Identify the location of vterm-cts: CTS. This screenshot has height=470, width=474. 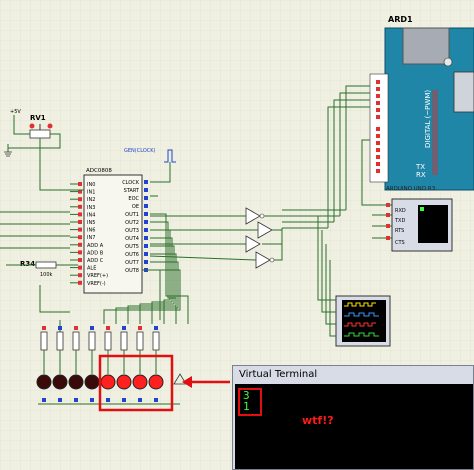
(400, 243).